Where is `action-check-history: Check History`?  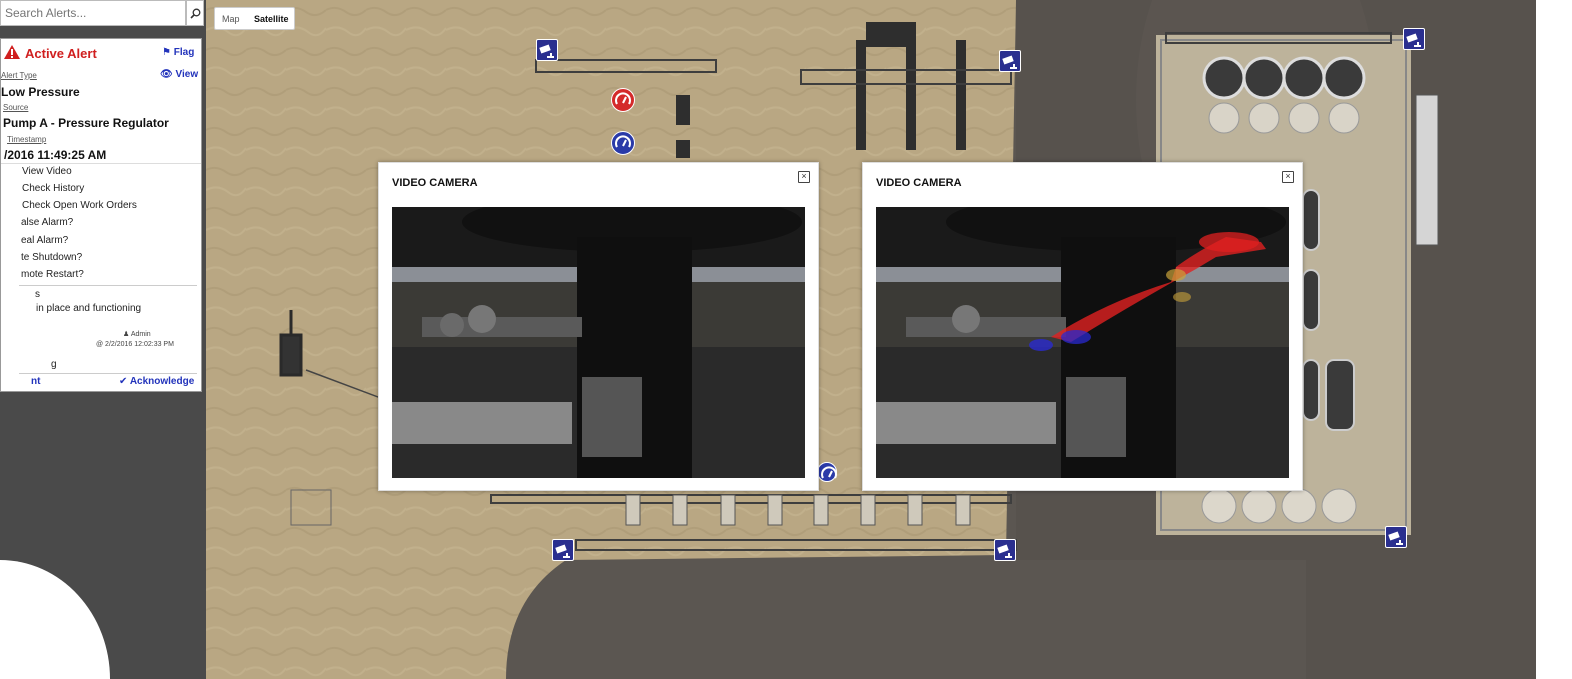
action-check-history: Check History is located at coordinates (53, 188).